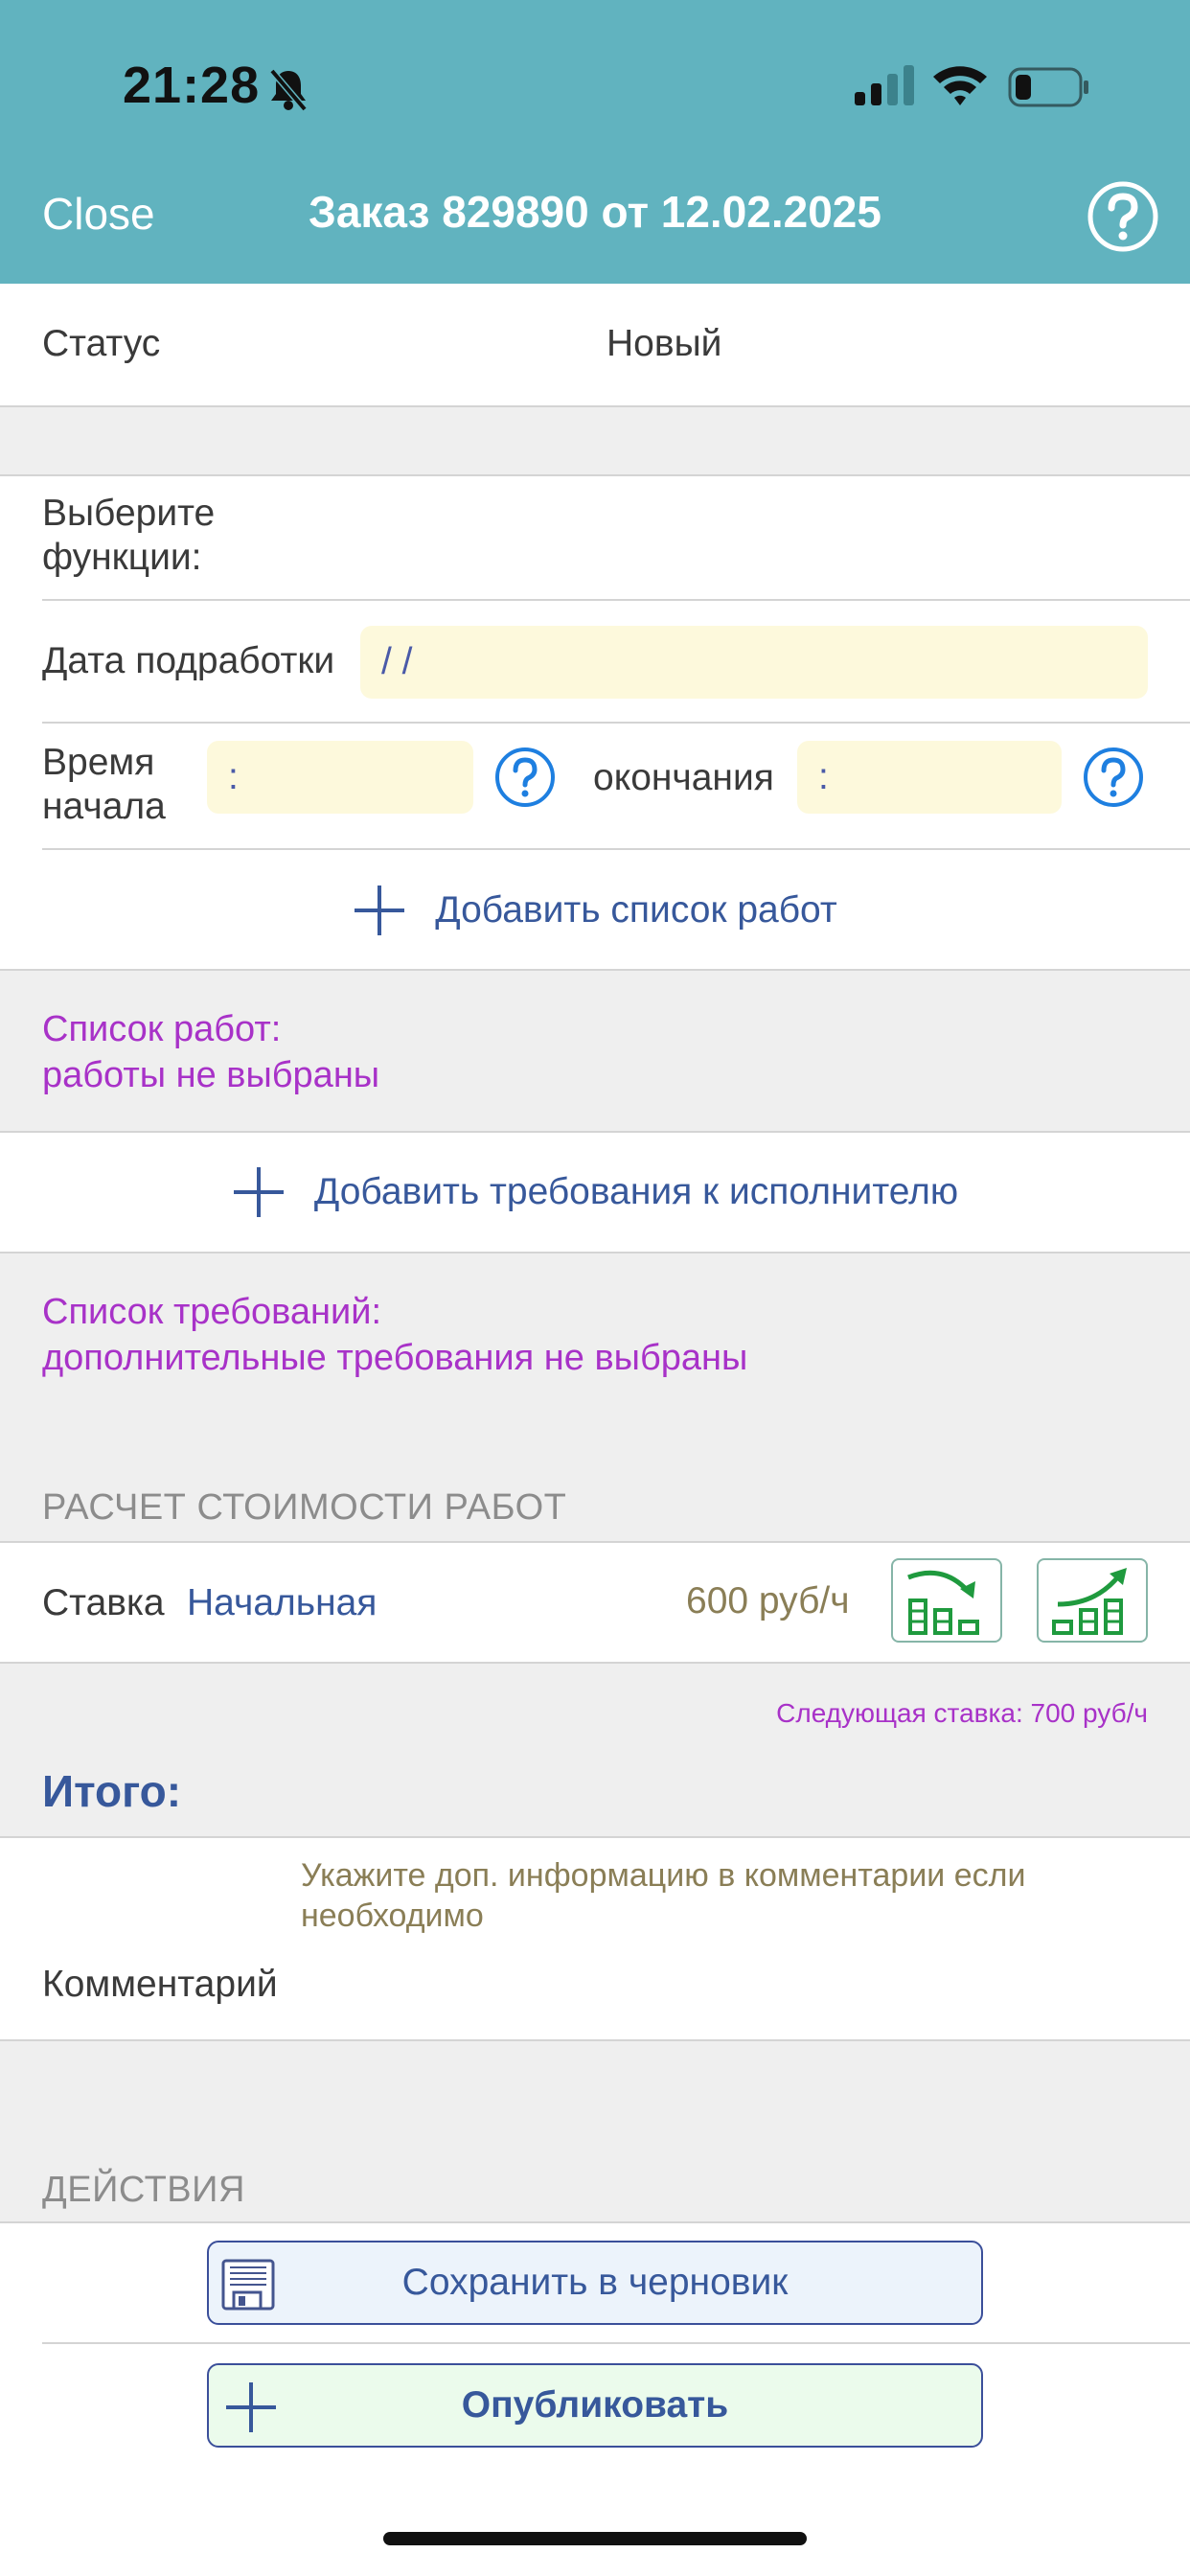 This screenshot has height=2576, width=1190. I want to click on save-draft-label: Сохранить в черновик, so click(595, 2282).